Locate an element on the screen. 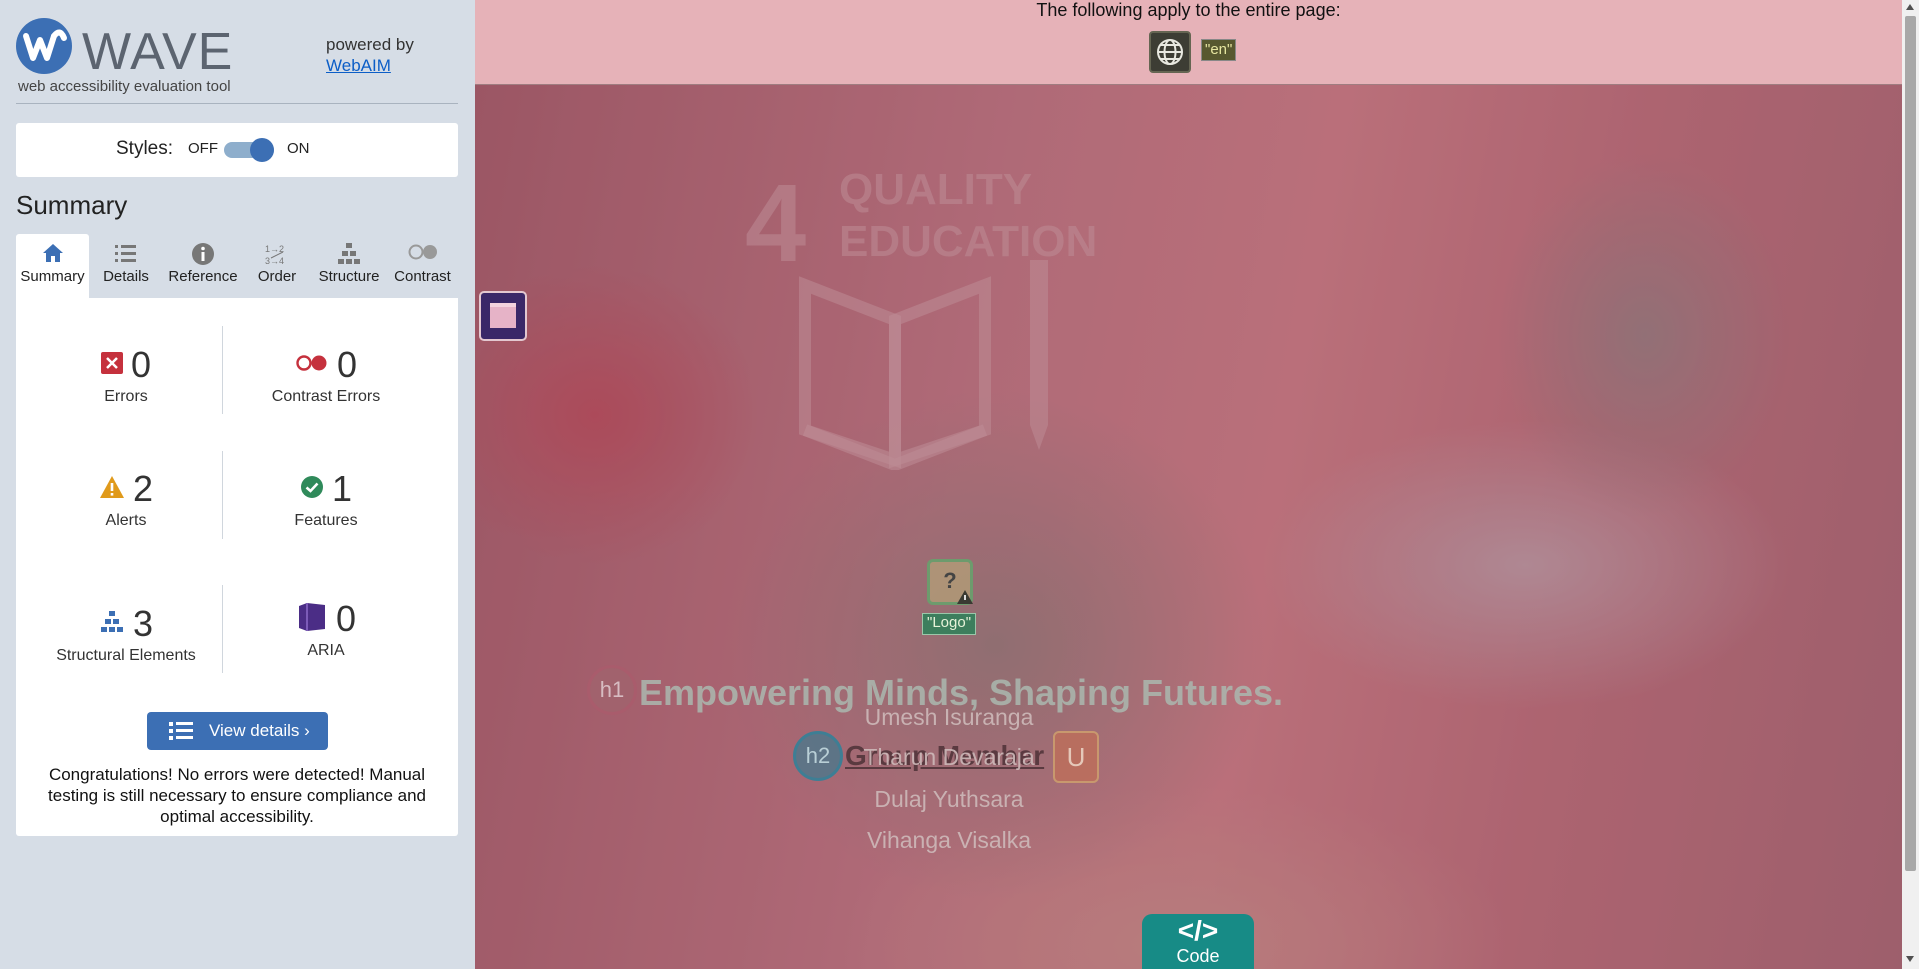 The height and width of the screenshot is (969, 1919). tab-order: 1→2 3→4 Order is located at coordinates (277, 266).